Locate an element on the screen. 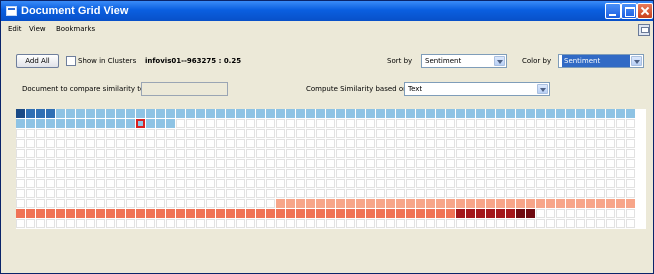  color-by-select: Sentiment is located at coordinates (601, 61).